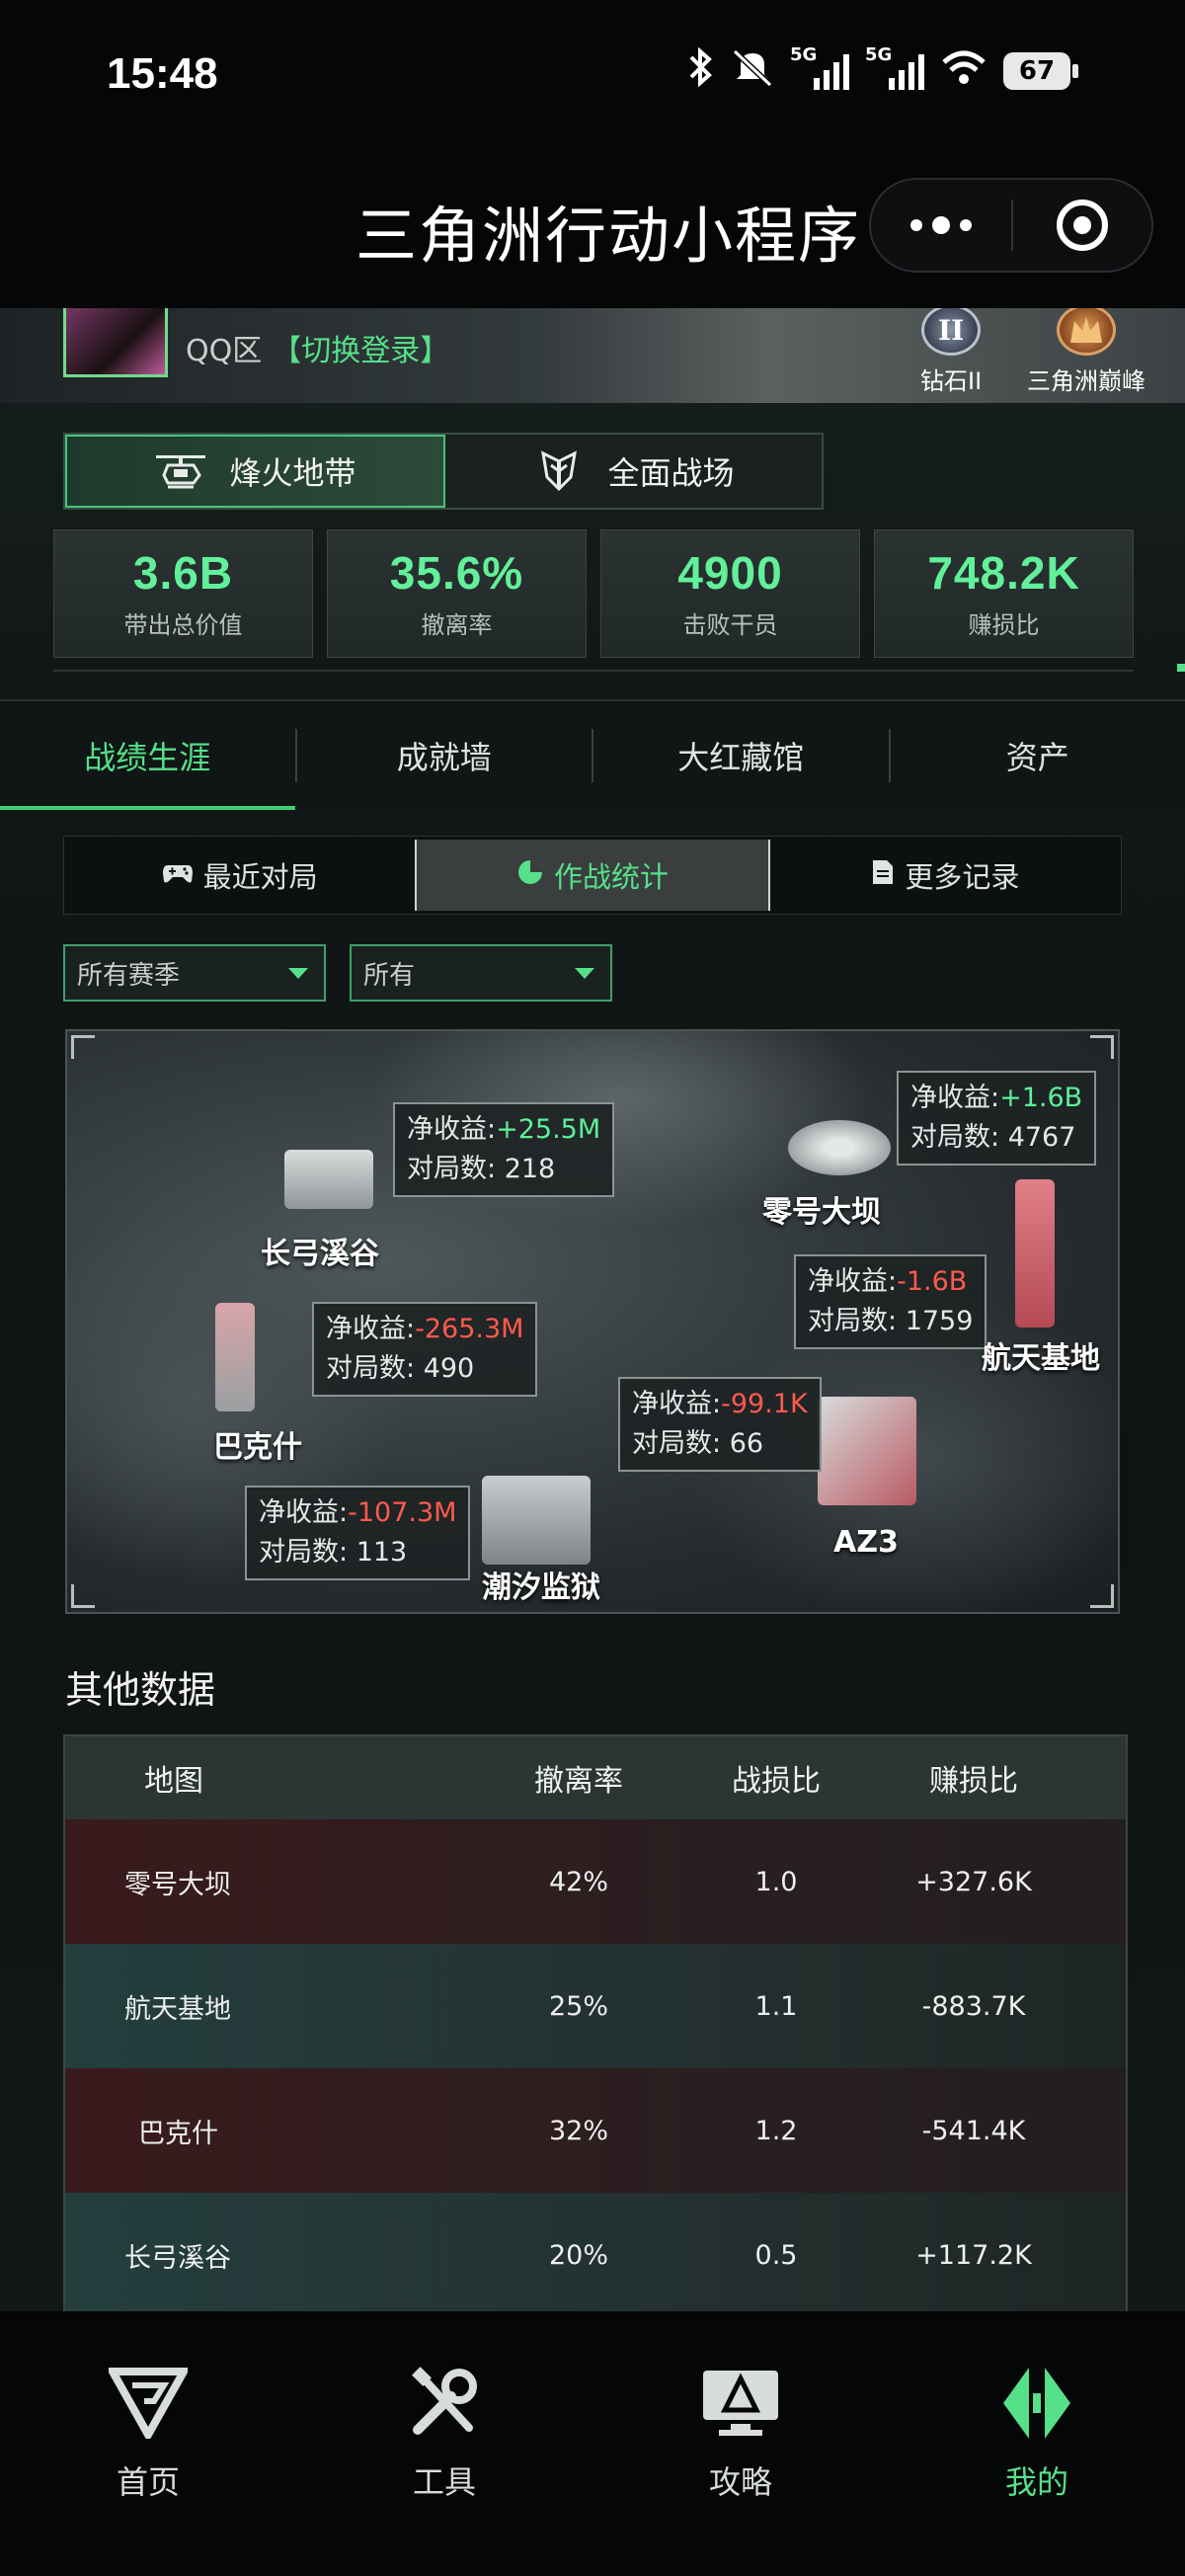  What do you see at coordinates (148, 755) in the screenshot?
I see `tab-career: 战绩生涯` at bounding box center [148, 755].